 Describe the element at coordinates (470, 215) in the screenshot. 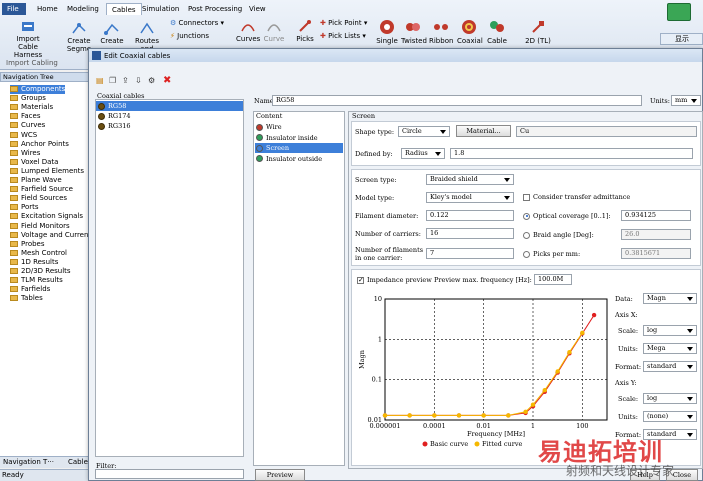

I see `filament-diameter-input: 0.122` at that location.